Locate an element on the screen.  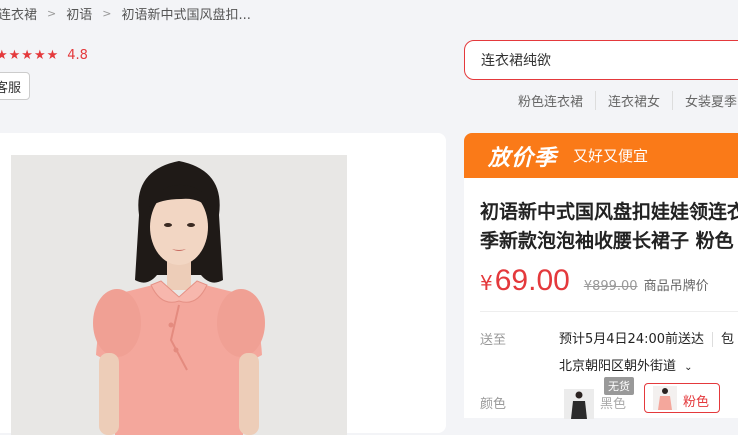
price-row: ¥ 69.00 ¥899.00 商品吊牌价 is located at coordinates (594, 281).